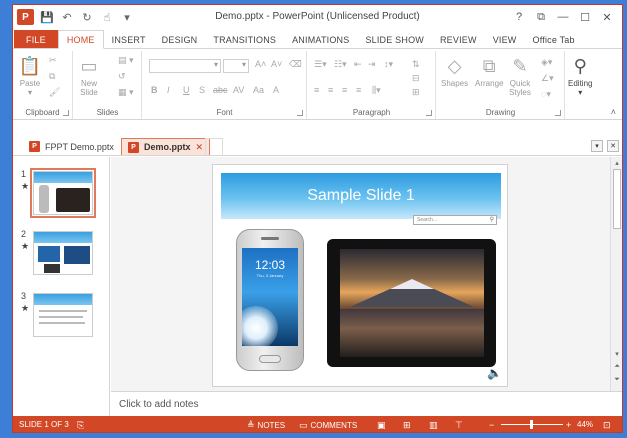 The image size is (627, 438). What do you see at coordinates (320, 64) in the screenshot?
I see `bullets-icon: ☰▾` at bounding box center [320, 64].